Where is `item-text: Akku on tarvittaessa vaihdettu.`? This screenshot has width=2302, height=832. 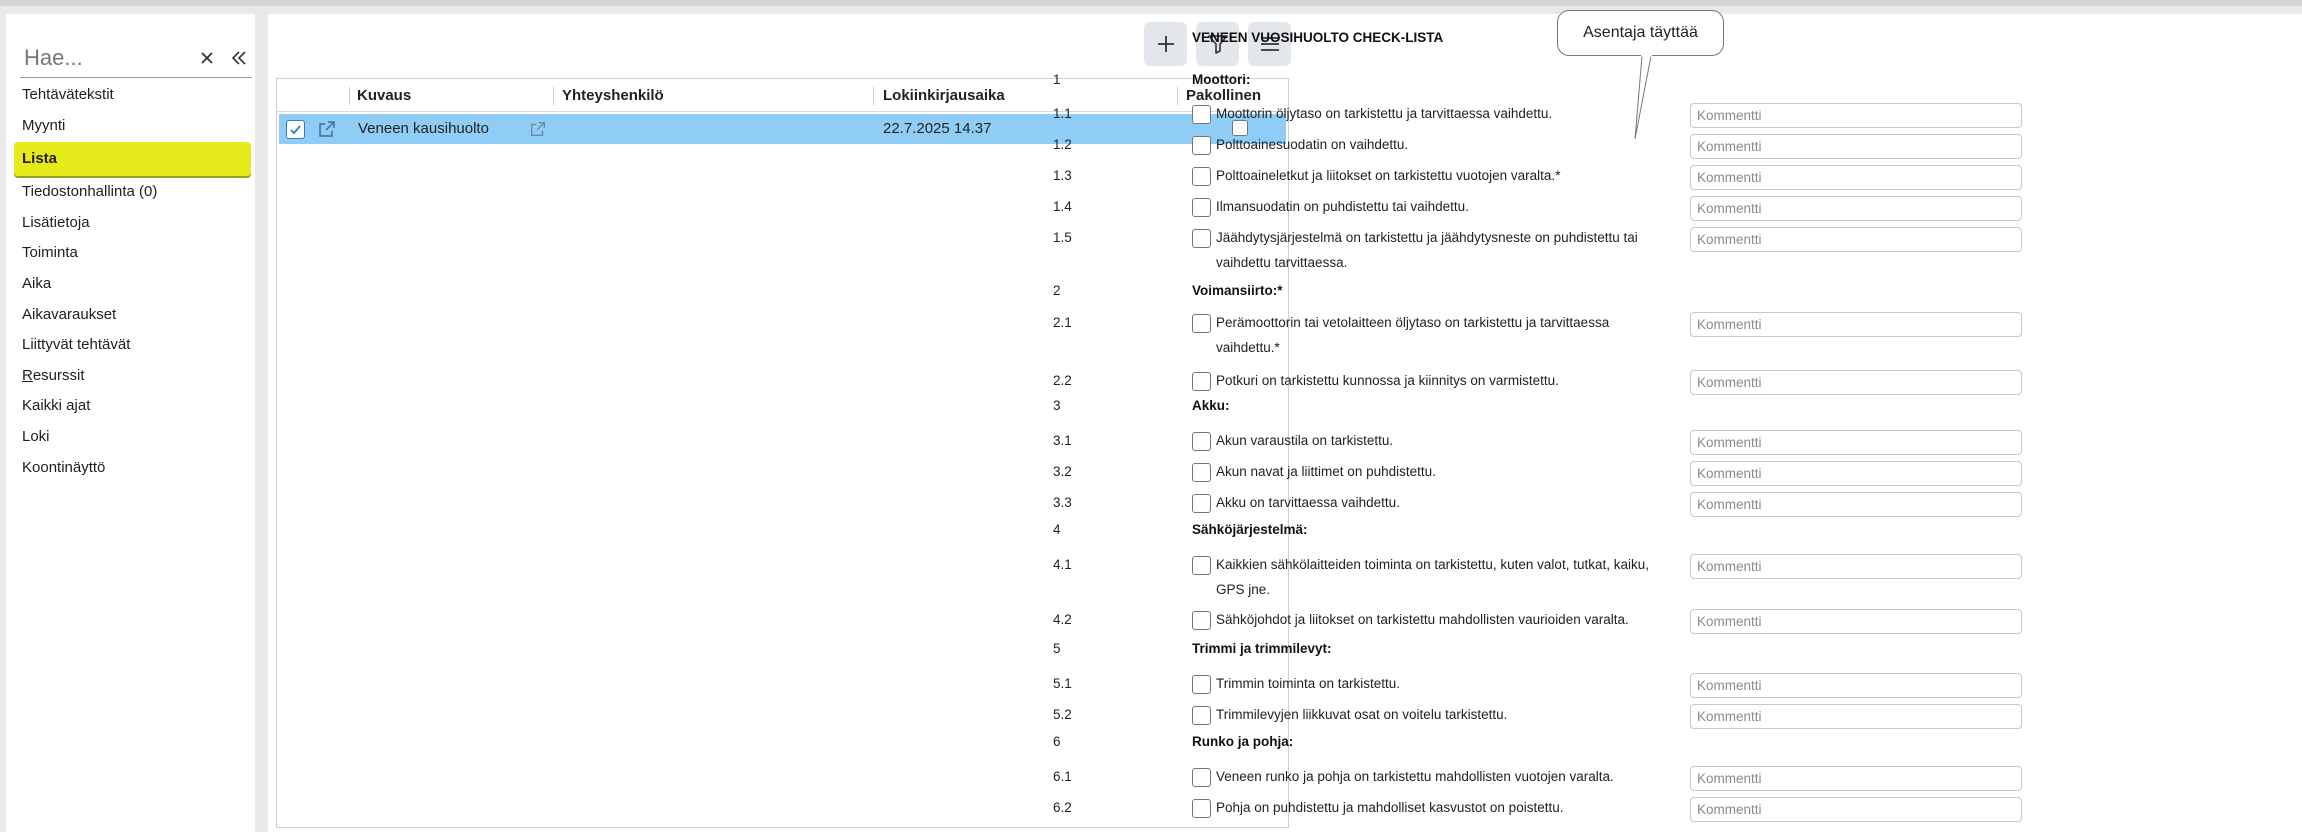 item-text: Akku on tarvittaessa vaihdettu. is located at coordinates (1308, 502).